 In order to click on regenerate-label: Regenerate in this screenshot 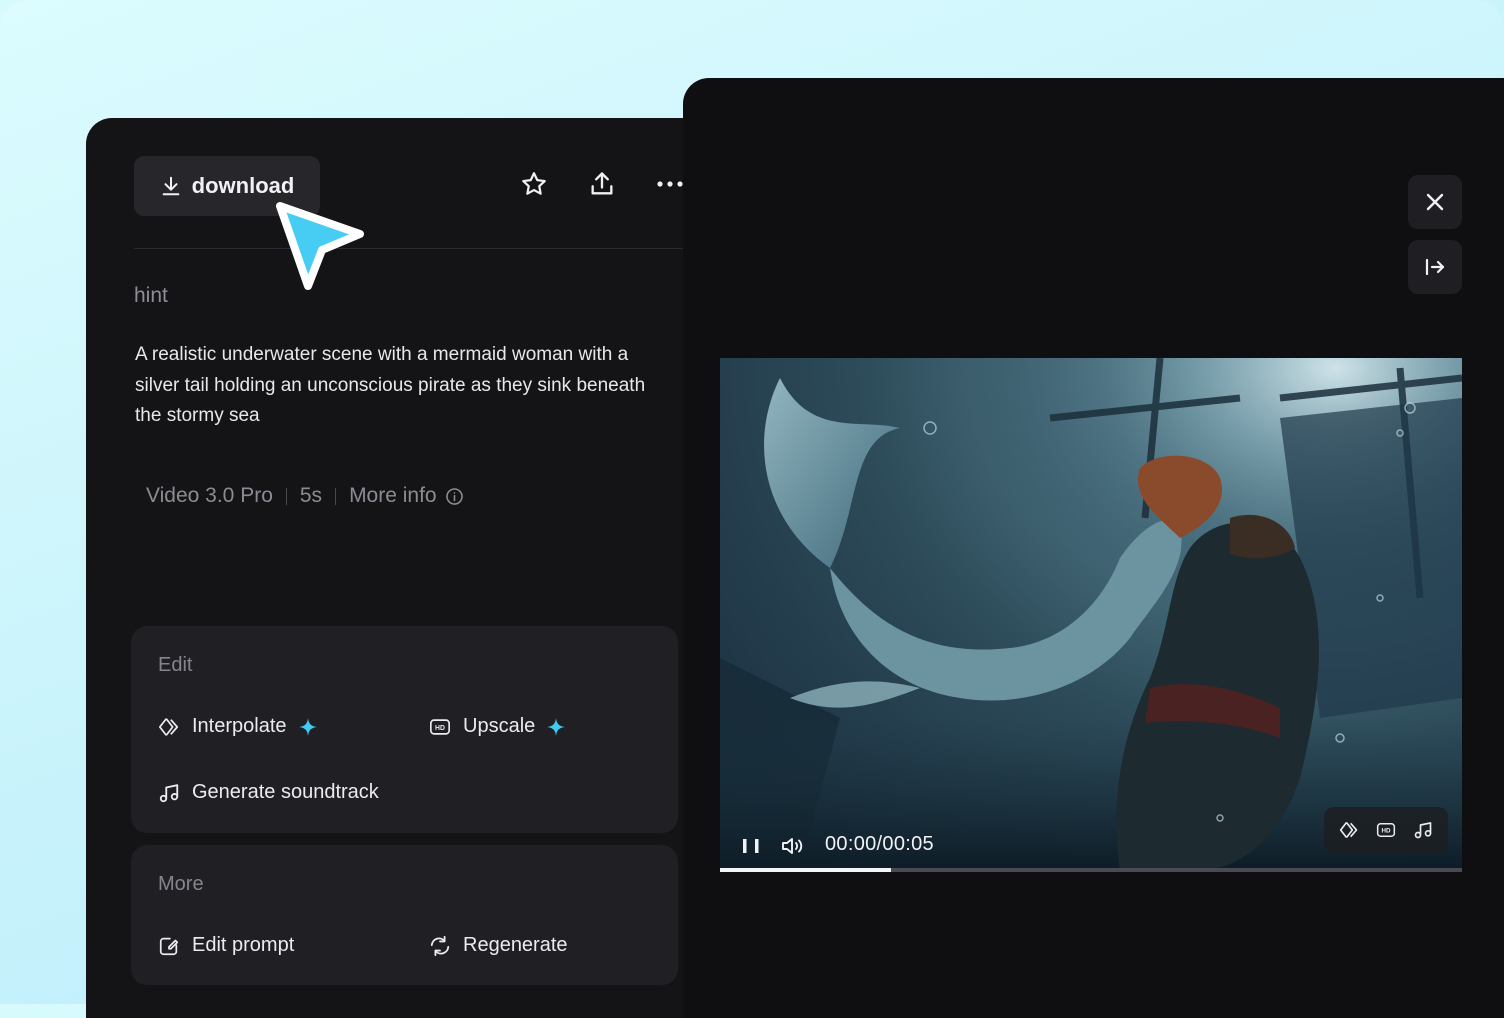, I will do `click(515, 945)`.